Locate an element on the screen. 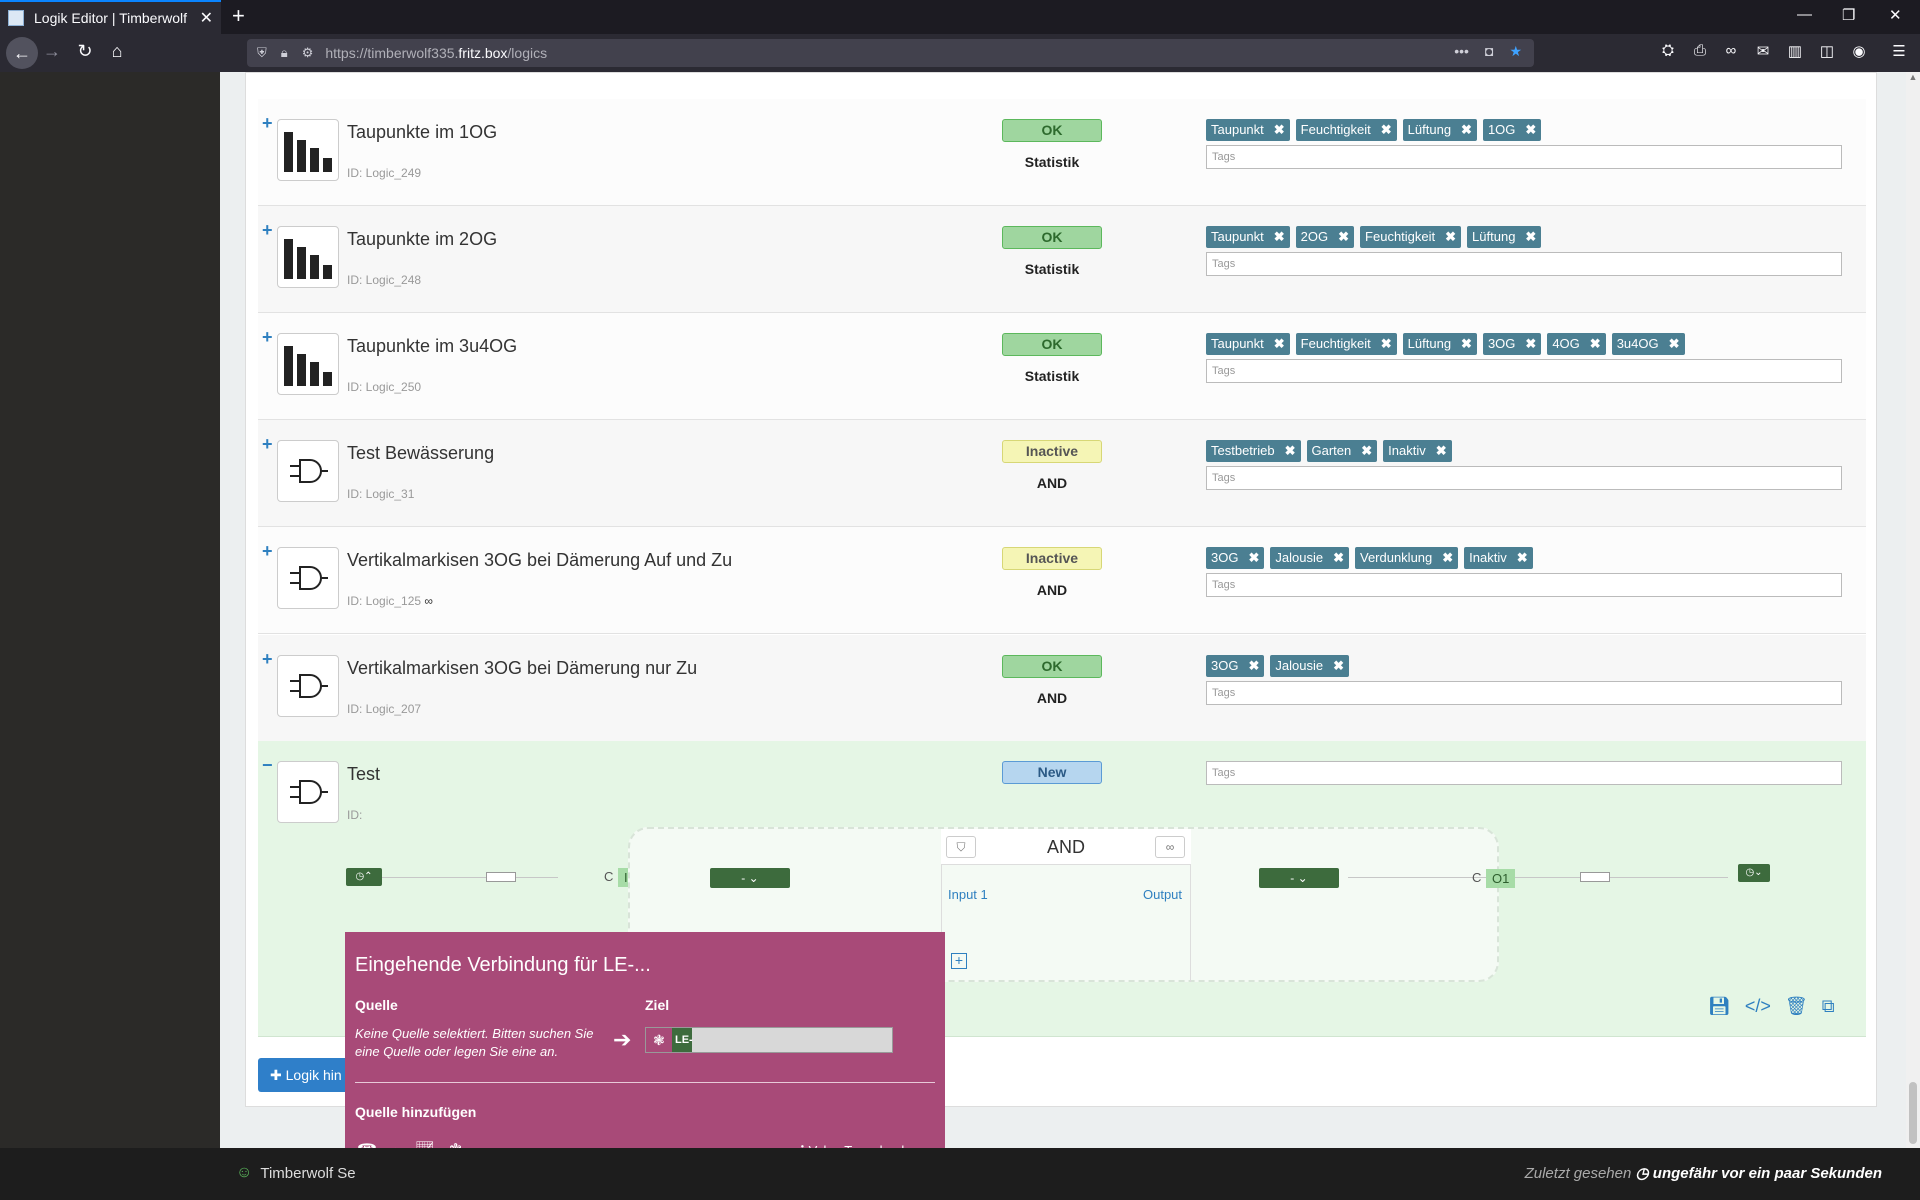  restore-icon: ❐ is located at coordinates (1848, 15).